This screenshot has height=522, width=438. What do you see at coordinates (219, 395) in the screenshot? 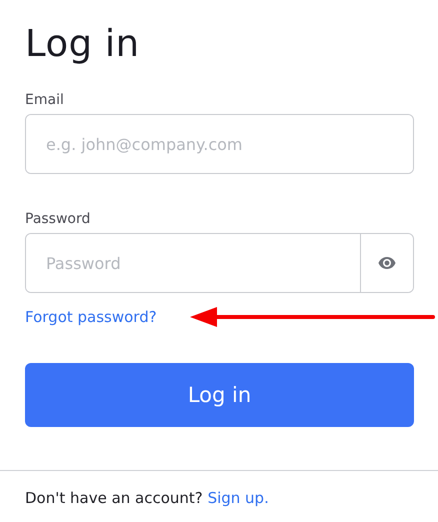
I see `login-button: Log in` at bounding box center [219, 395].